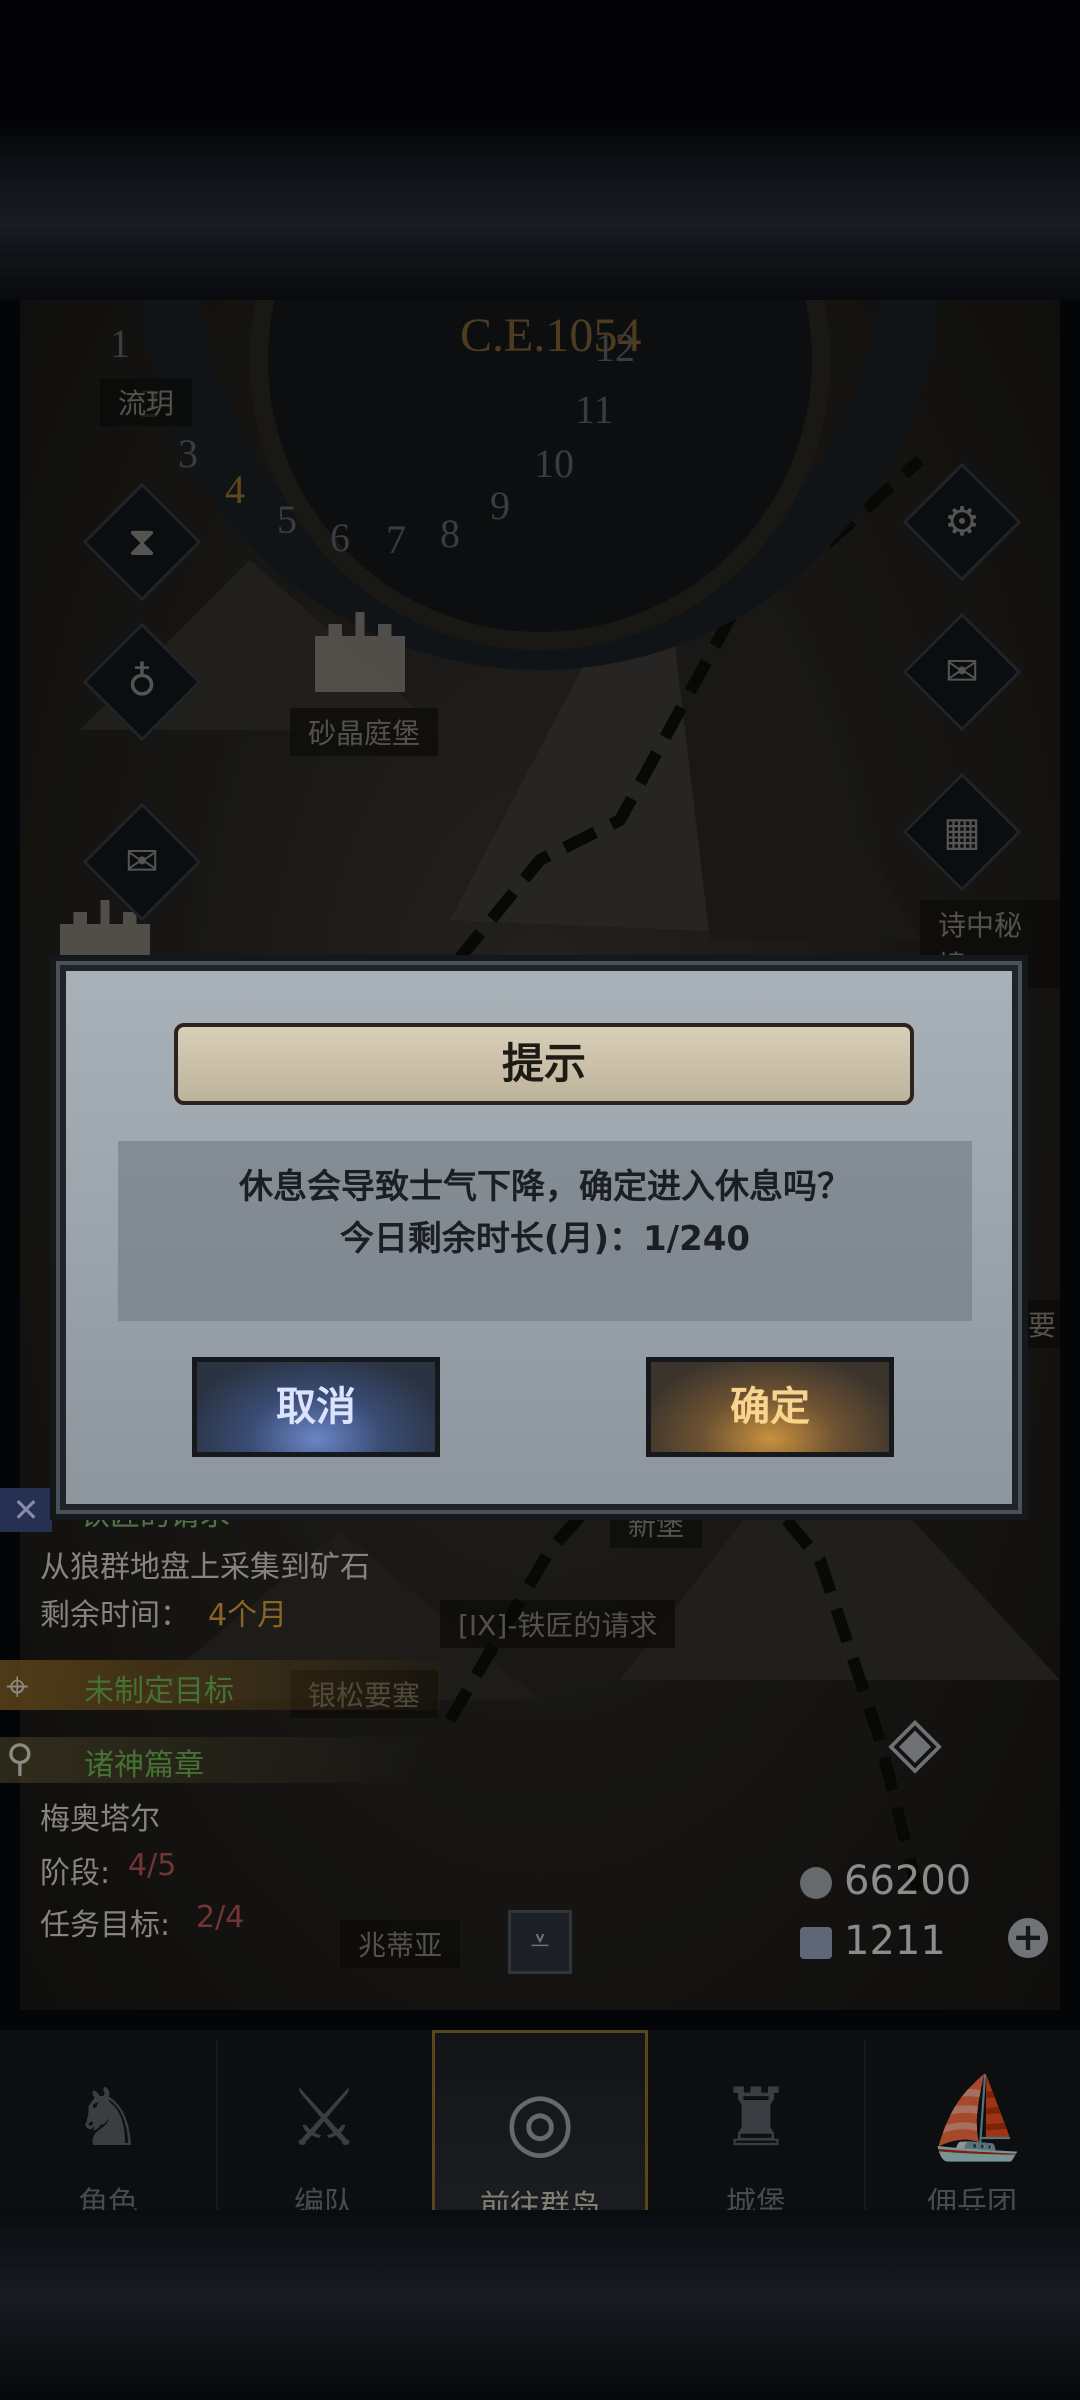 This screenshot has height=2400, width=1080. Describe the element at coordinates (545, 1239) in the screenshot. I see `dialog-message-line2: 今日剩余时长(月)：1/240` at that location.